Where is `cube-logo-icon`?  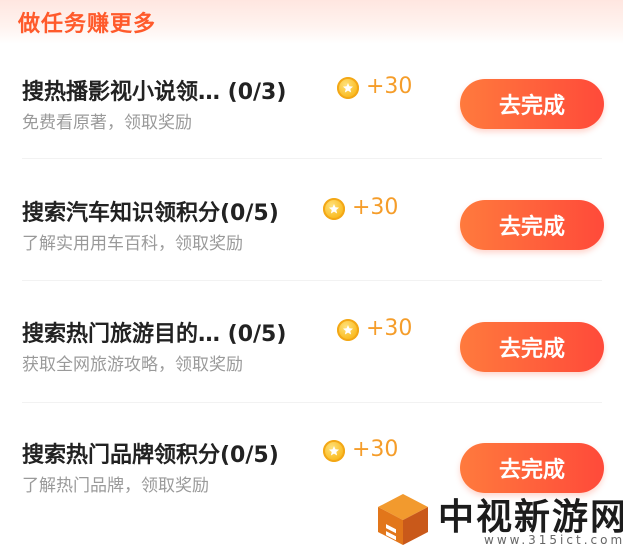 cube-logo-icon is located at coordinates (403, 519).